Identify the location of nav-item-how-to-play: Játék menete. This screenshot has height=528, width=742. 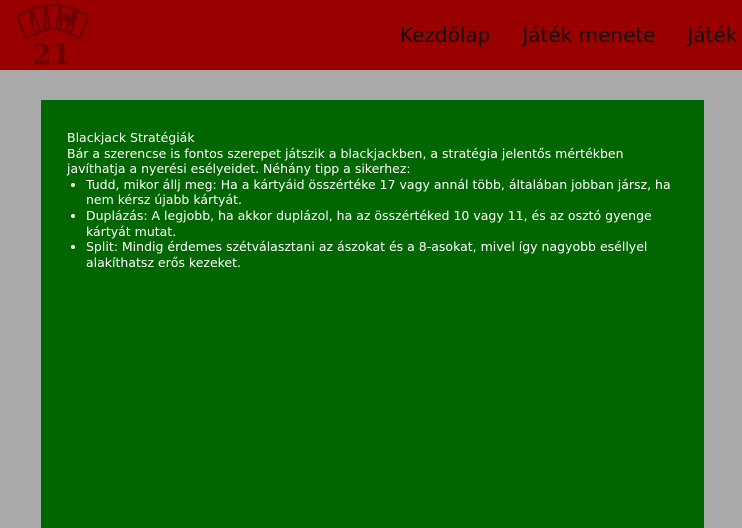
(588, 35).